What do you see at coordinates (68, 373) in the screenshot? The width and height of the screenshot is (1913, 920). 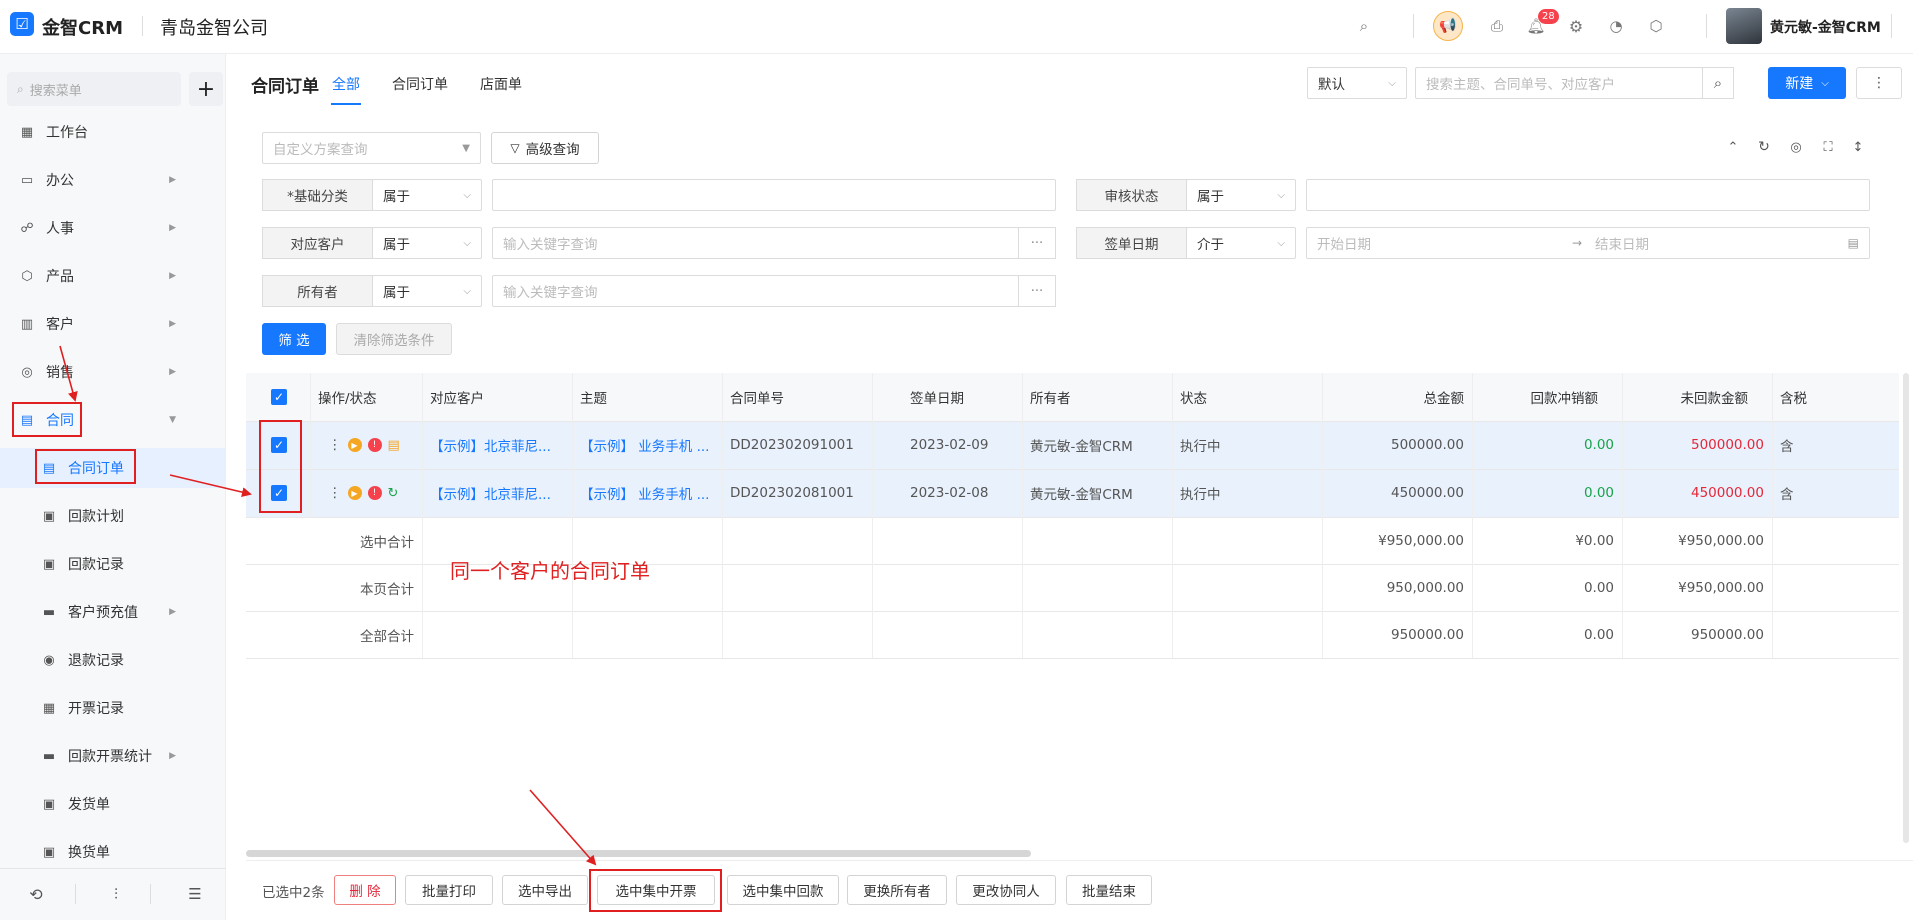 I see `arrow-to-contract` at bounding box center [68, 373].